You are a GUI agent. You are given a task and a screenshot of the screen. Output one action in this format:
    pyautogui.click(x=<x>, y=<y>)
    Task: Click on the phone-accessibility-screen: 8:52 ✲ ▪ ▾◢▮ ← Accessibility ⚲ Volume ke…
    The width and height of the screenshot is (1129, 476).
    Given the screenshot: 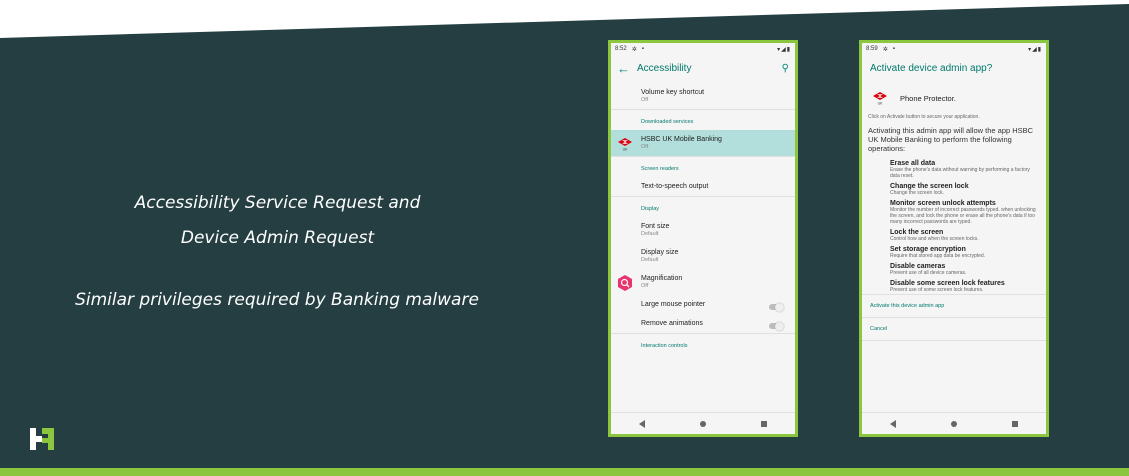 What is the action you would take?
    pyautogui.click(x=703, y=238)
    